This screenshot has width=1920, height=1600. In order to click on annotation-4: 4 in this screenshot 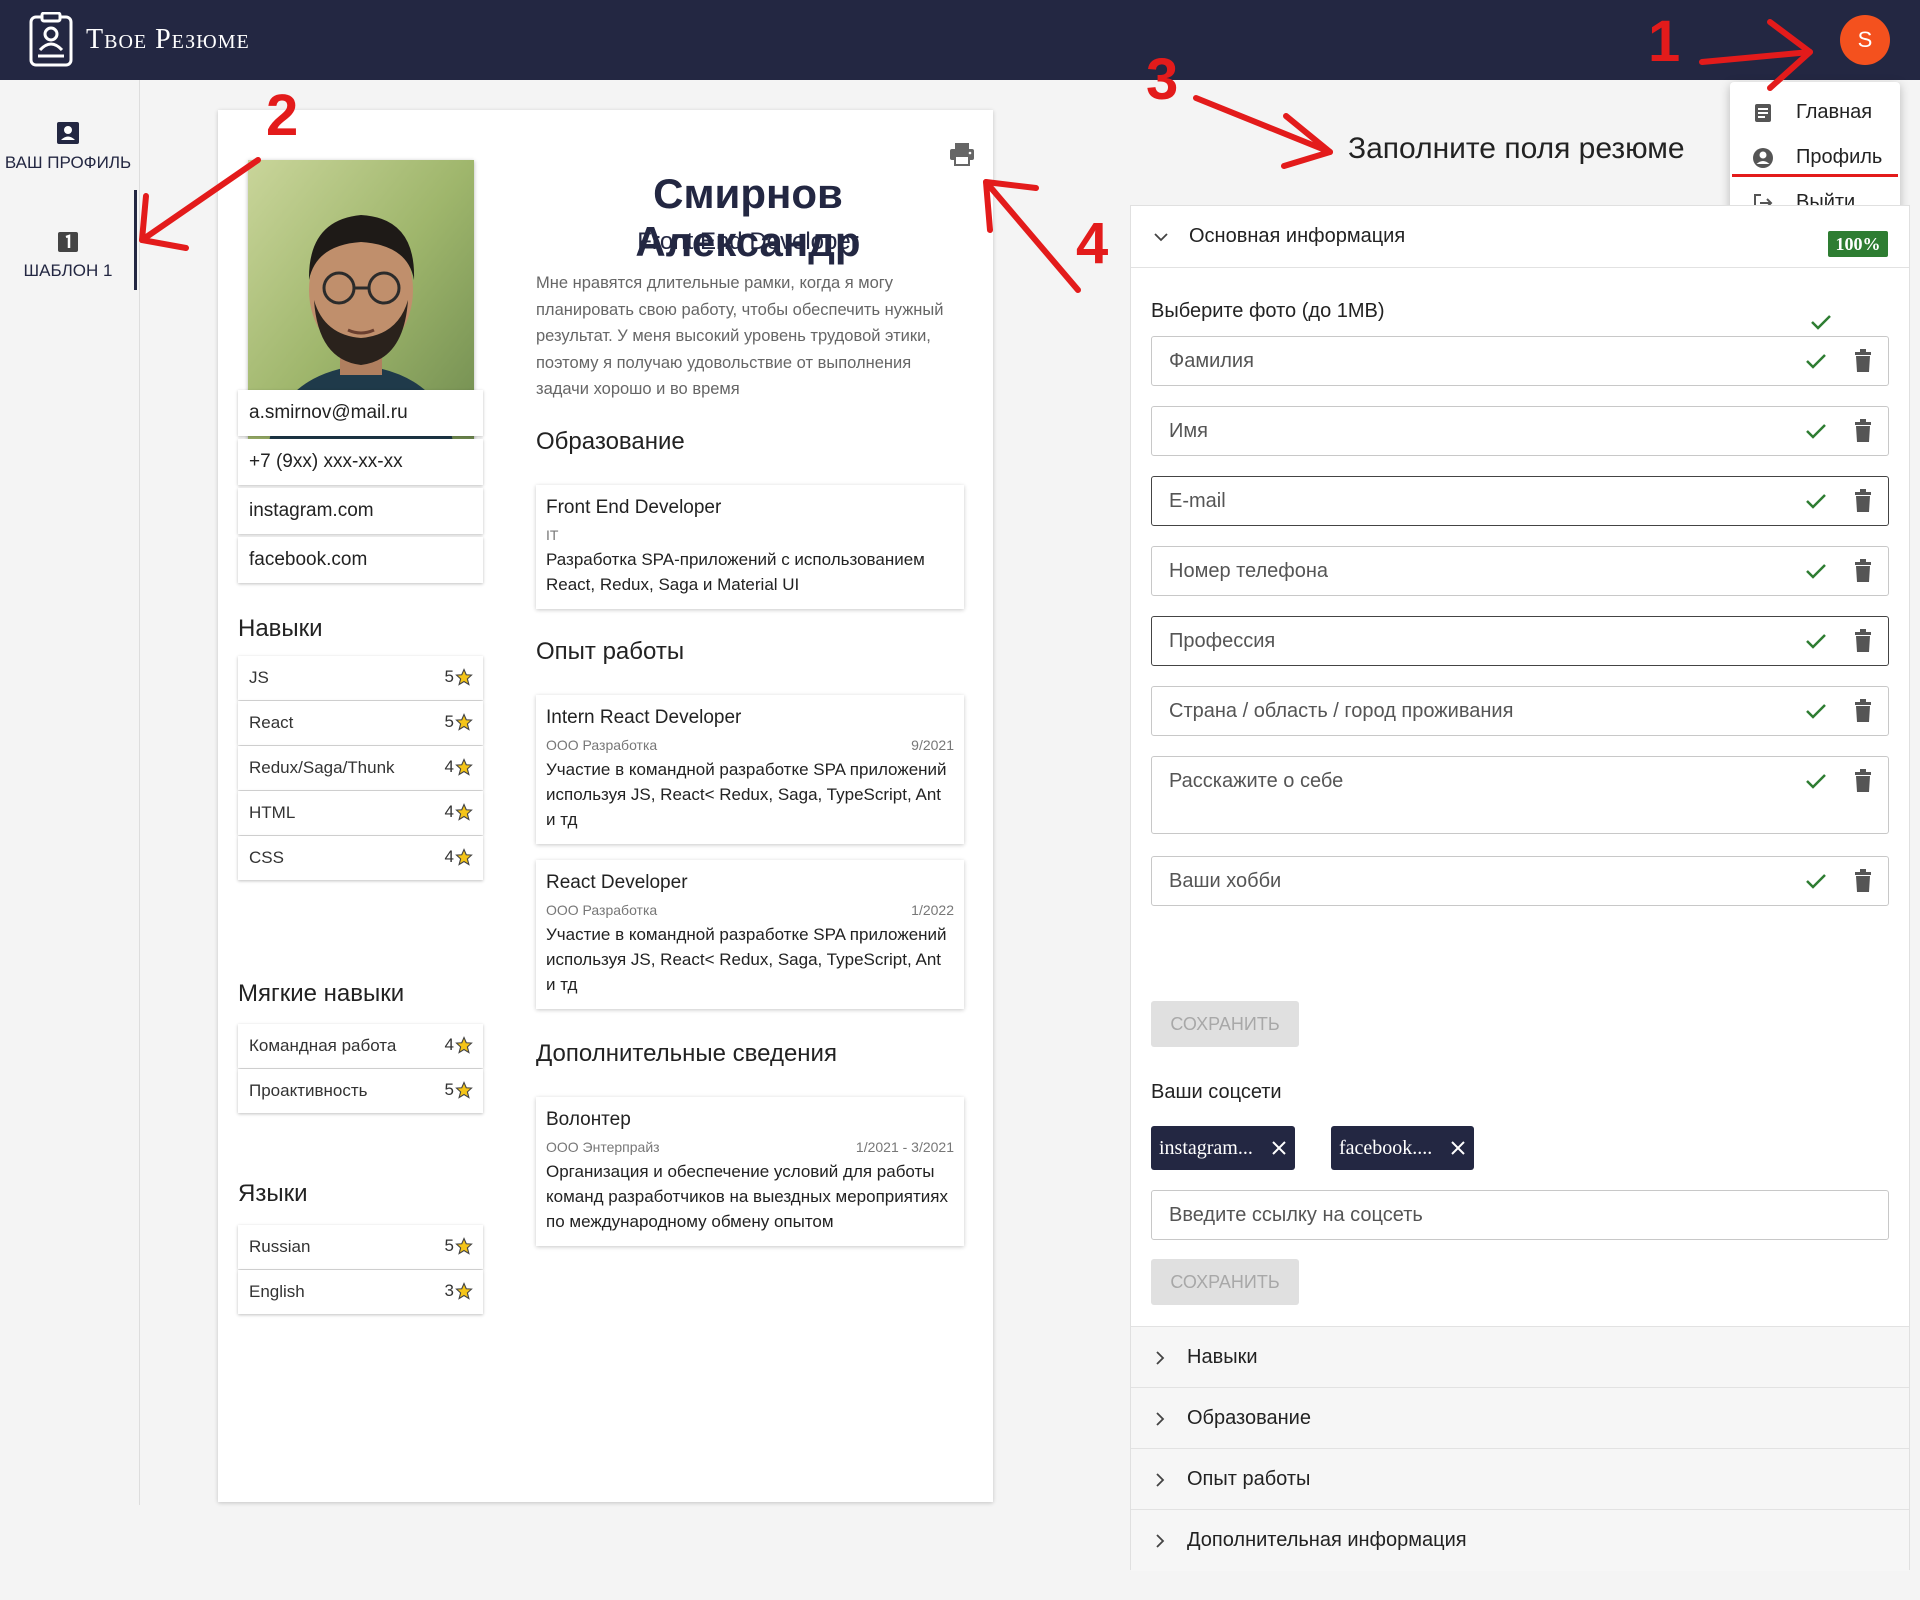, I will do `click(1092, 243)`.